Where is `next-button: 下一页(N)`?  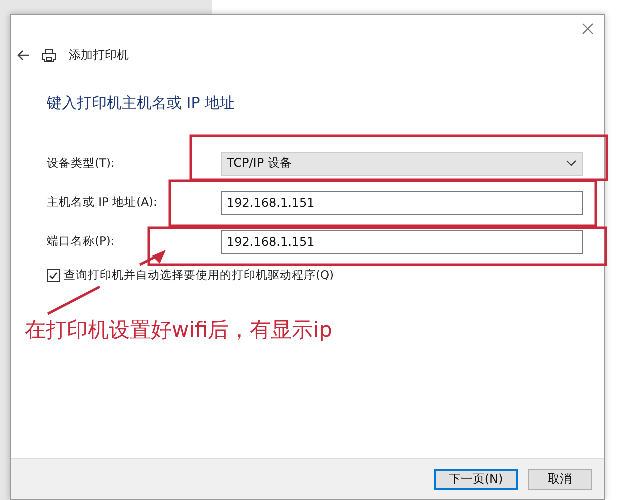 next-button: 下一页(N) is located at coordinates (476, 479).